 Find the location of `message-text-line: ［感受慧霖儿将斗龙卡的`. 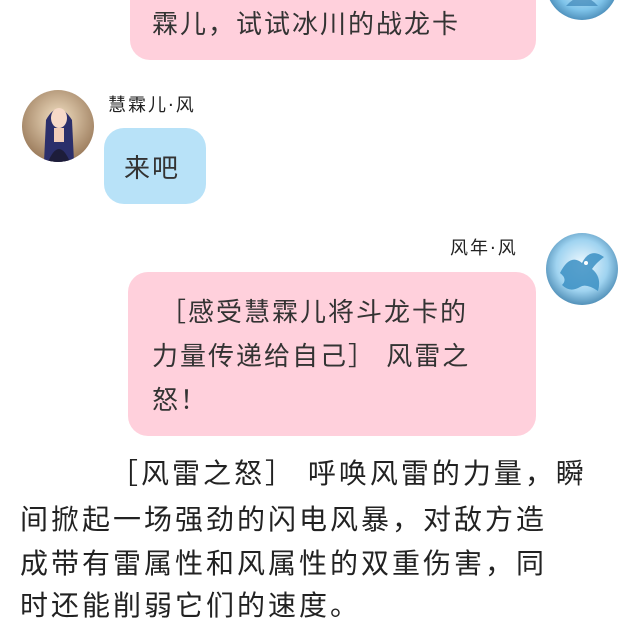

message-text-line: ［感受慧霖儿将斗龙卡的 is located at coordinates (314, 313).